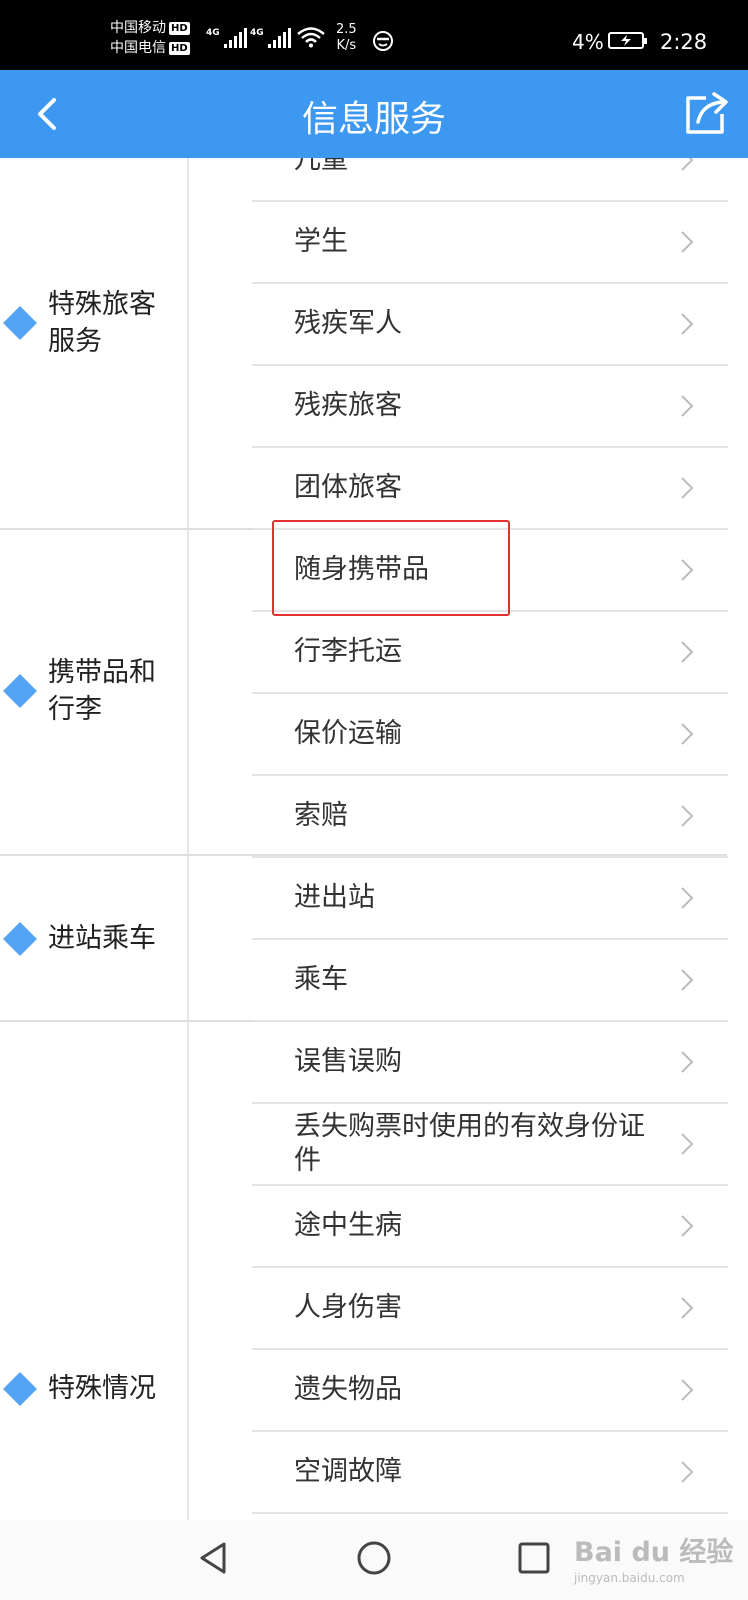  Describe the element at coordinates (150, 38) in the screenshot. I see `carrier-info: 中国移动 HD 中国电信 HD` at that location.